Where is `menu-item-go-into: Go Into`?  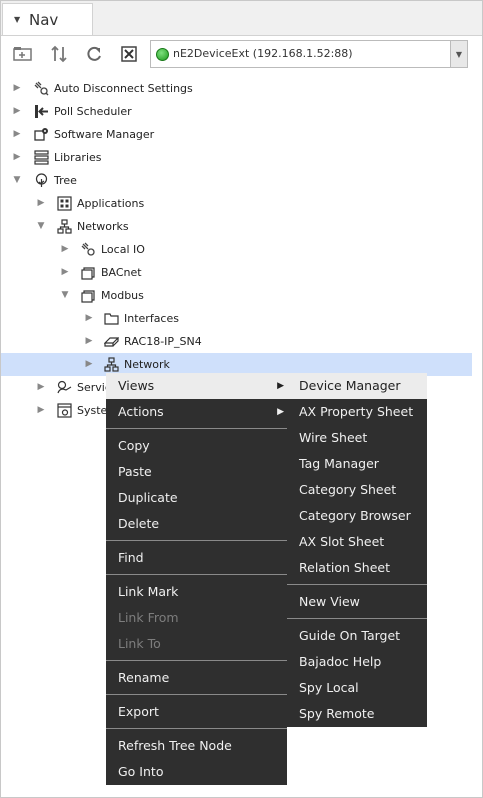 menu-item-go-into: Go Into is located at coordinates (196, 772).